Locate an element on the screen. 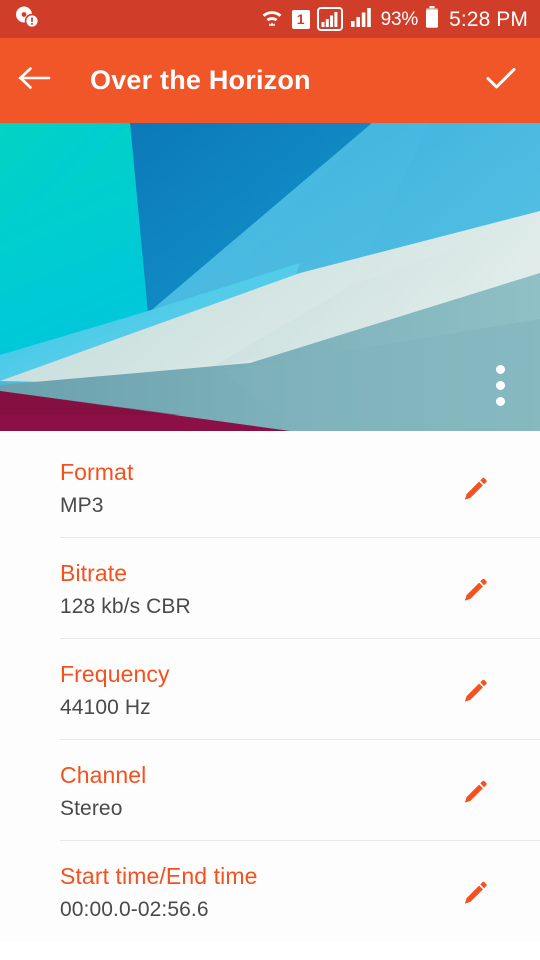 The width and height of the screenshot is (540, 960). detail-texts: Channel Stereo is located at coordinates (251, 792).